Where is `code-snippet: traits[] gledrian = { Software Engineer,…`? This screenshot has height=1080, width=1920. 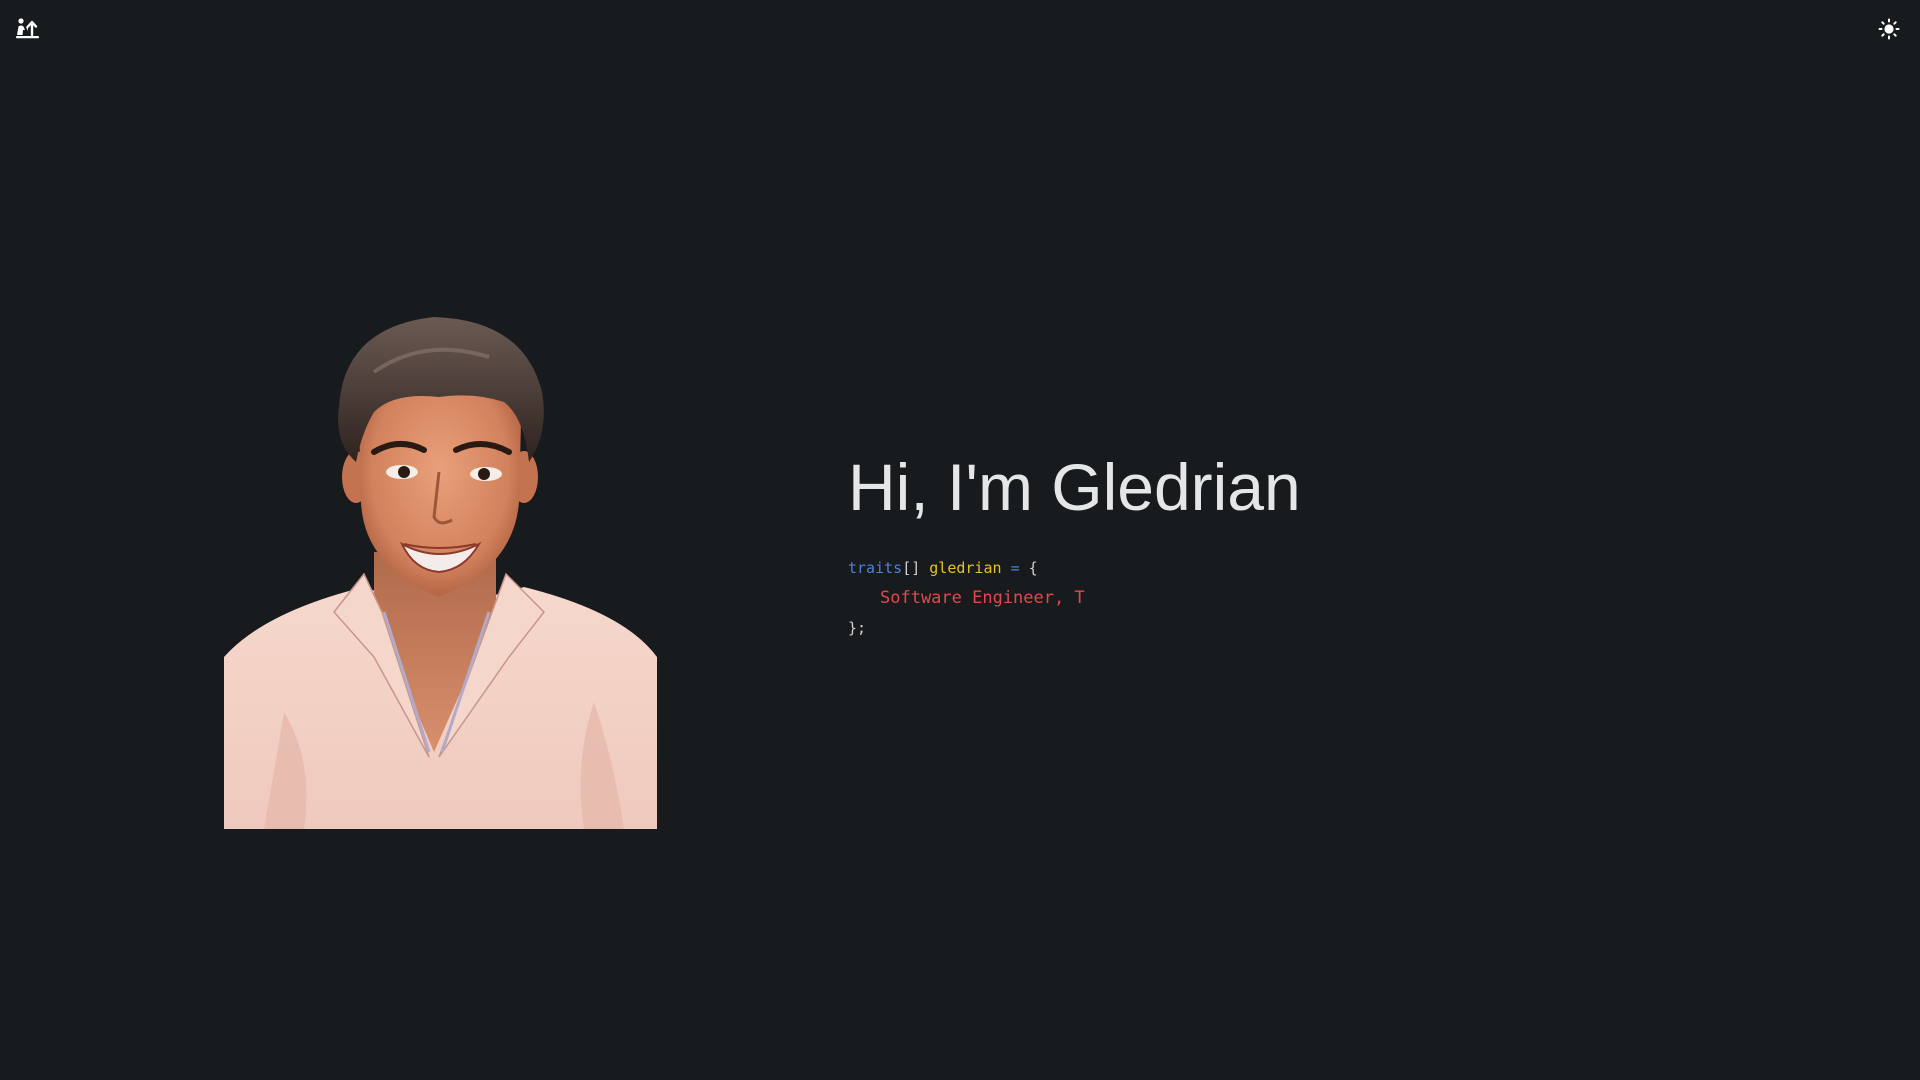
code-snippet: traits[] gledrian = { Software Engineer,… is located at coordinates (1074, 598).